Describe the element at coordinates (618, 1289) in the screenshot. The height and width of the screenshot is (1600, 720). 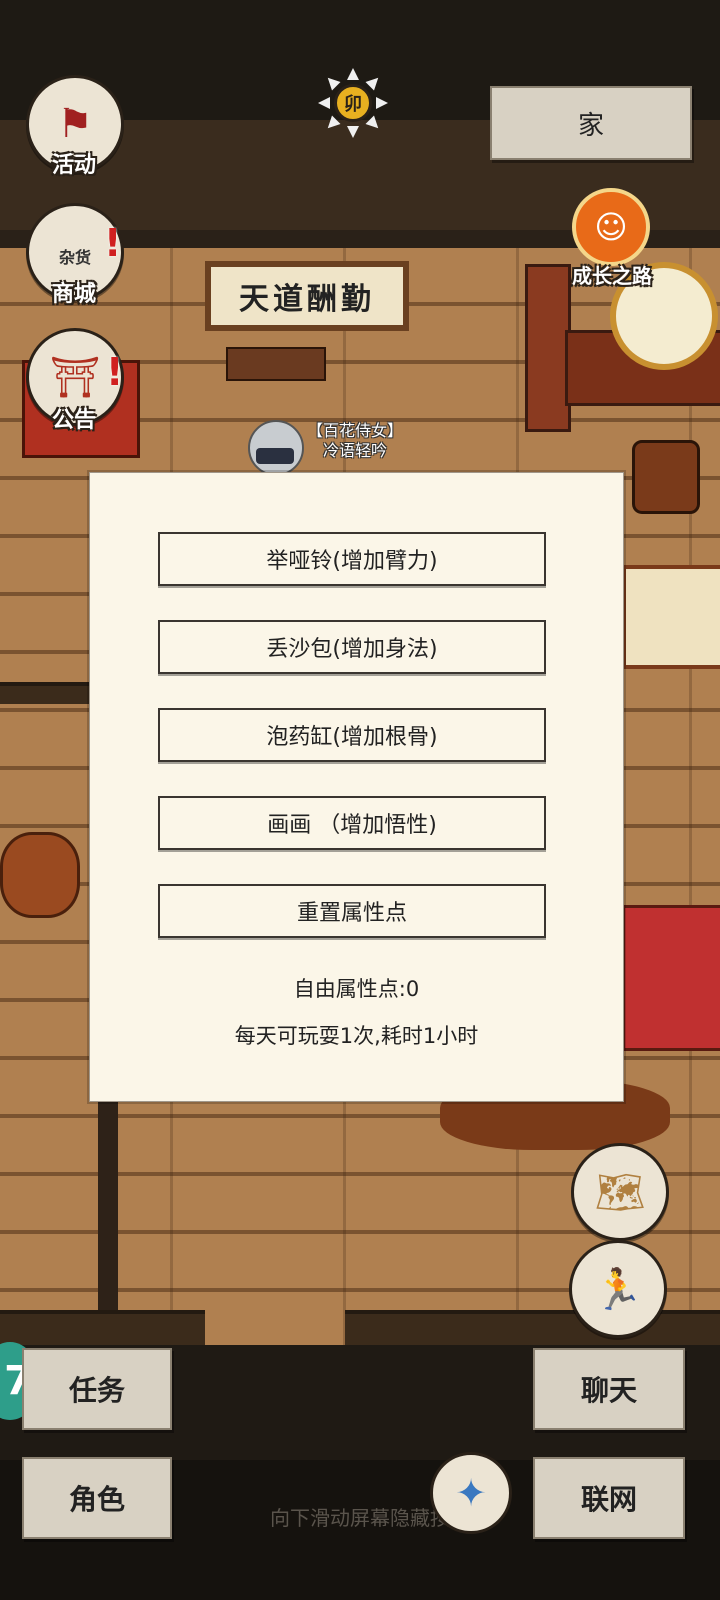
I see `running-figure-icon: 🏃` at that location.